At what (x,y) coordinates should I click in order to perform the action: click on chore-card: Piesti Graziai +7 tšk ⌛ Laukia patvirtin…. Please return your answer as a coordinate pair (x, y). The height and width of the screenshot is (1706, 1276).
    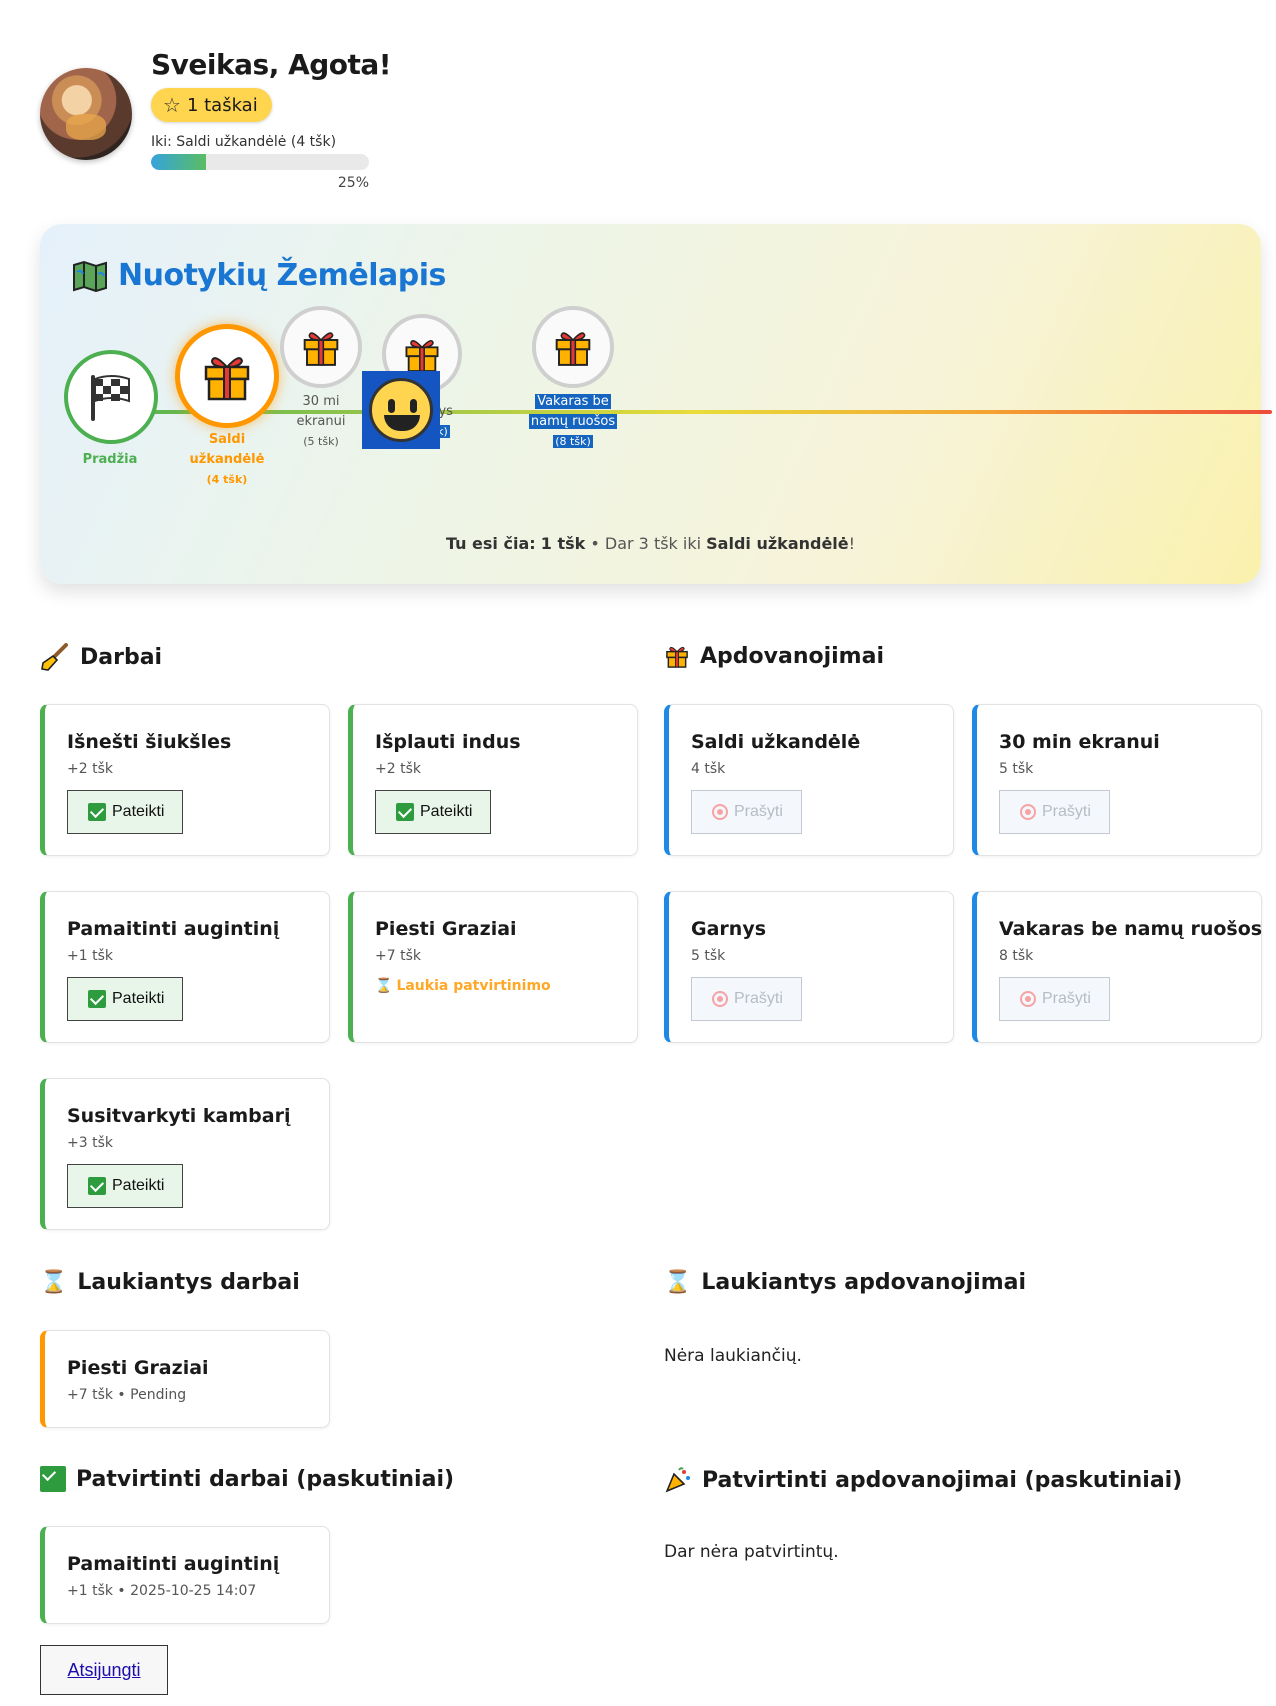
    Looking at the image, I should click on (493, 967).